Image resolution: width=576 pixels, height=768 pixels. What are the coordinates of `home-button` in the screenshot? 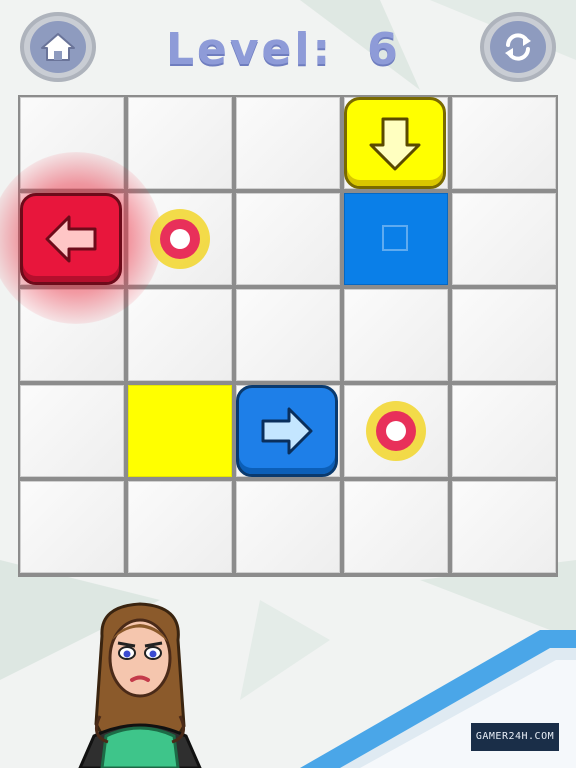 It's located at (58, 47).